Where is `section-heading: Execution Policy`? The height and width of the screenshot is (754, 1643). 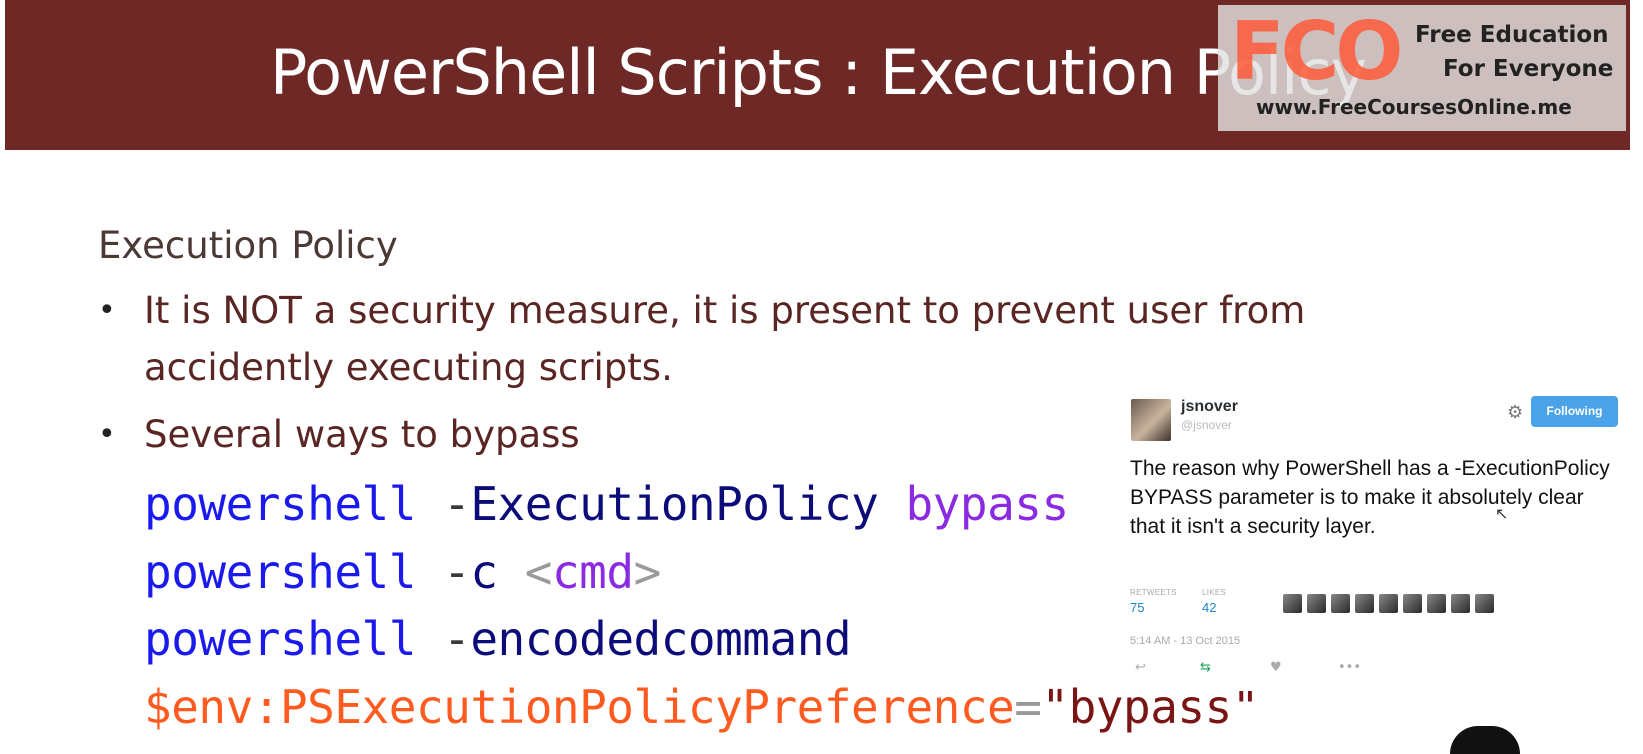
section-heading: Execution Policy is located at coordinates (248, 245).